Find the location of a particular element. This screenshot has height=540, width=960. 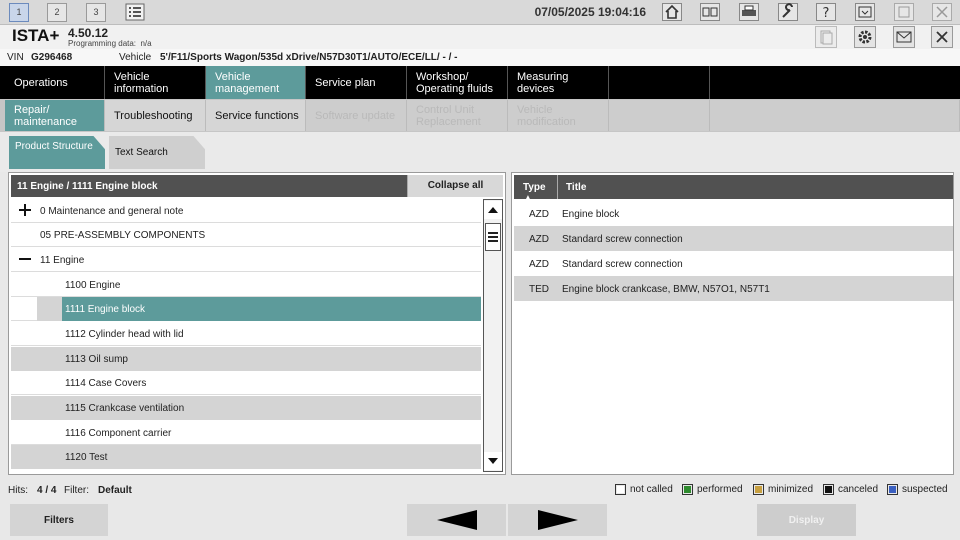

legend-not-called: not called is located at coordinates (644, 489).